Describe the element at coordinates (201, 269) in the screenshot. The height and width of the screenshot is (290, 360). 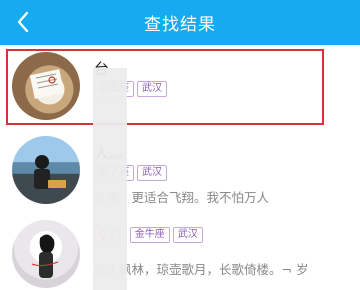
I see `result-bio: 染火枫林，琼壶歌月，长歌倚楼。¬ 岁` at that location.